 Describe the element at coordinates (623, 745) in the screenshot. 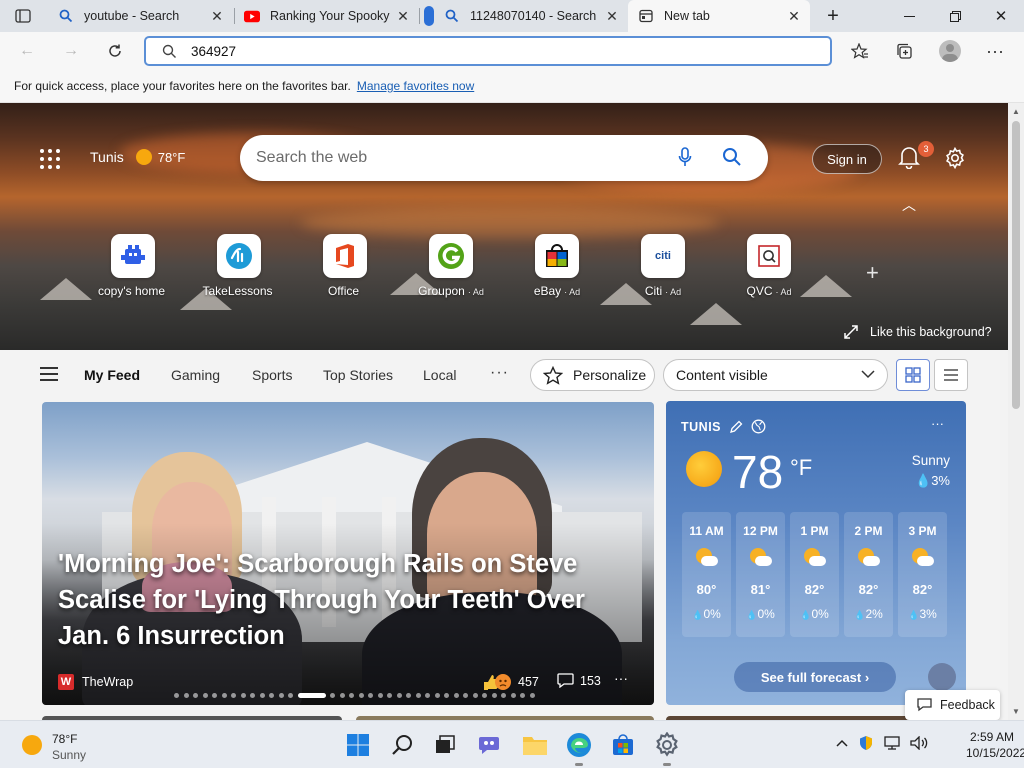

I see `microsoft-store-button` at that location.